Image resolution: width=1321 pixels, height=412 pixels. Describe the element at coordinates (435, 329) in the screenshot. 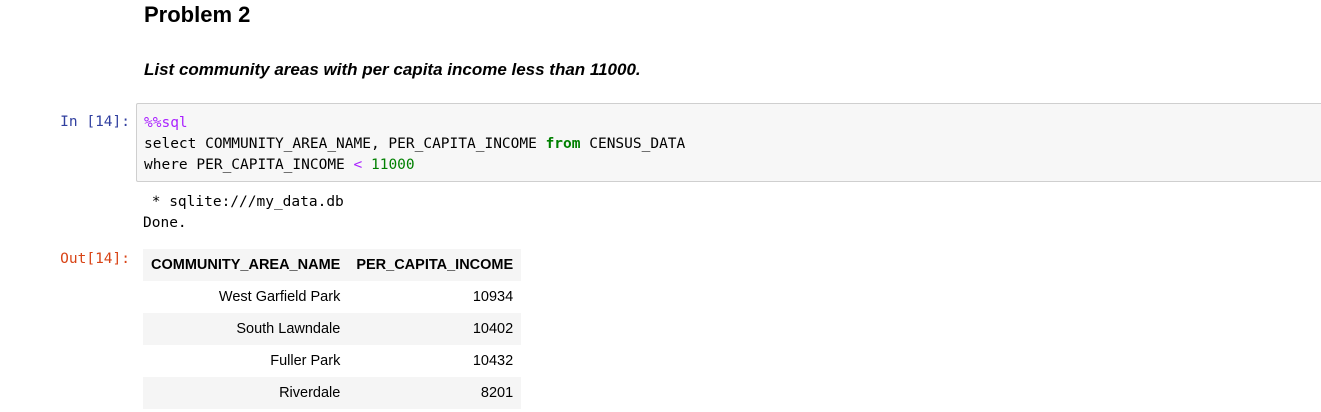

I see `cell-per-capita-income: 10402` at that location.